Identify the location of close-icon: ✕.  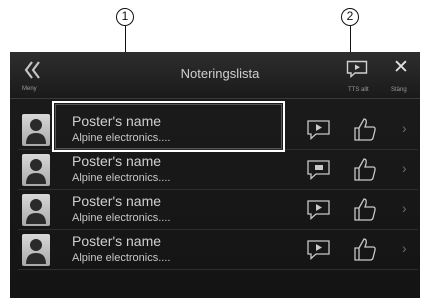
(401, 67).